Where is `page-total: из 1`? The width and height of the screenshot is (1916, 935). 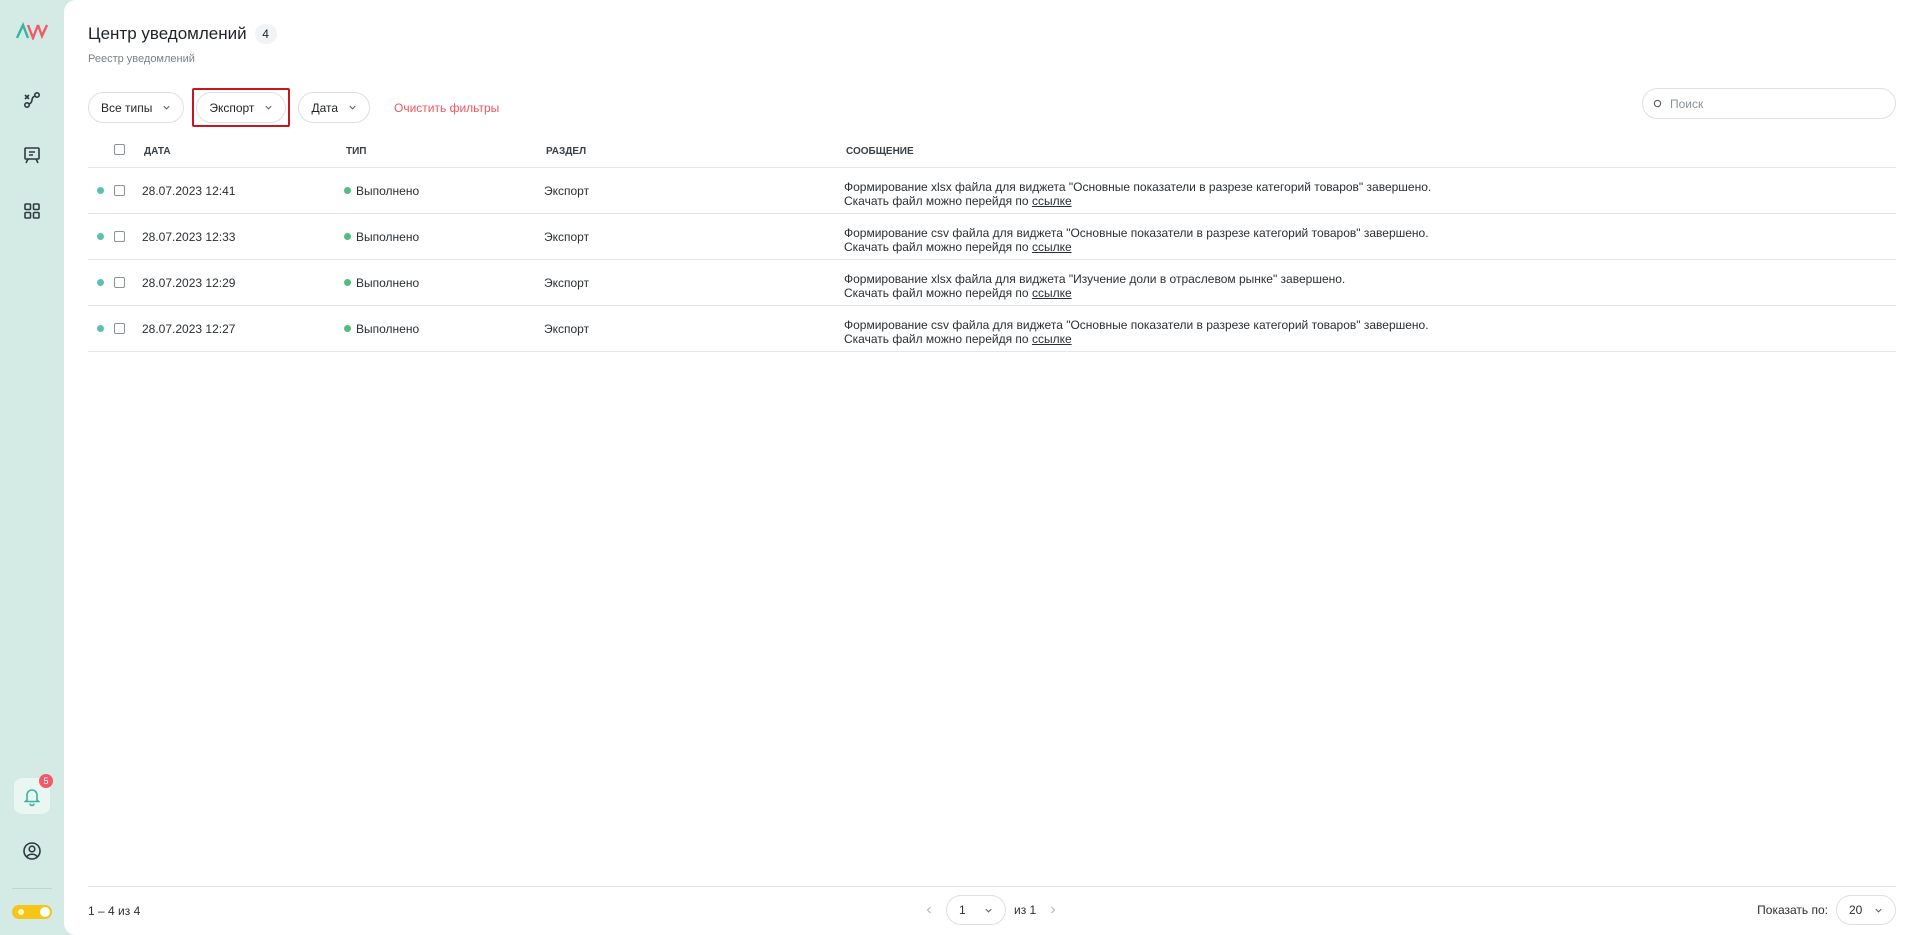
page-total: из 1 is located at coordinates (1025, 910).